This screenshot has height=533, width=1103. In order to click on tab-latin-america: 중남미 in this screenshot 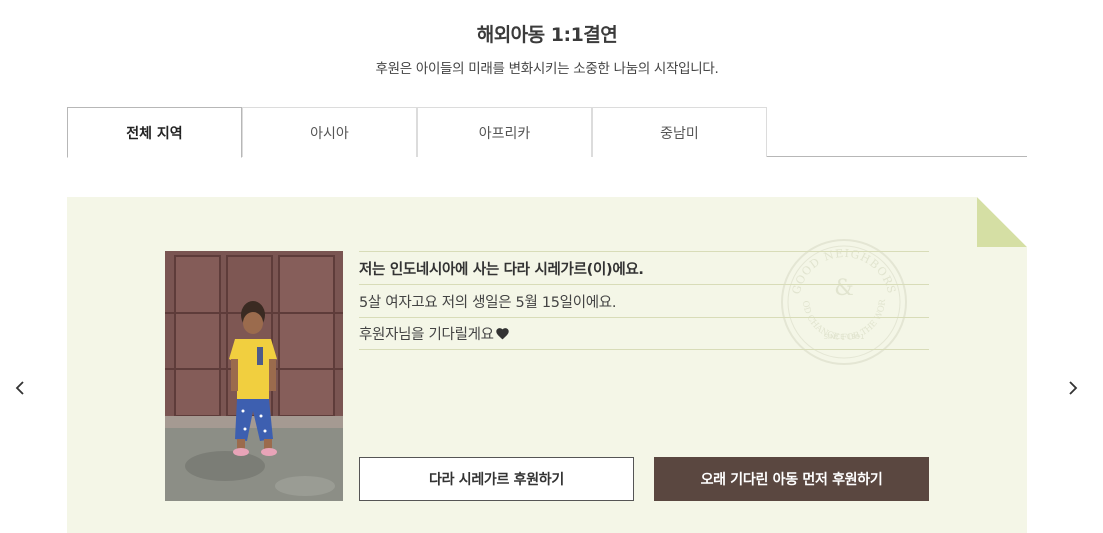, I will do `click(679, 132)`.